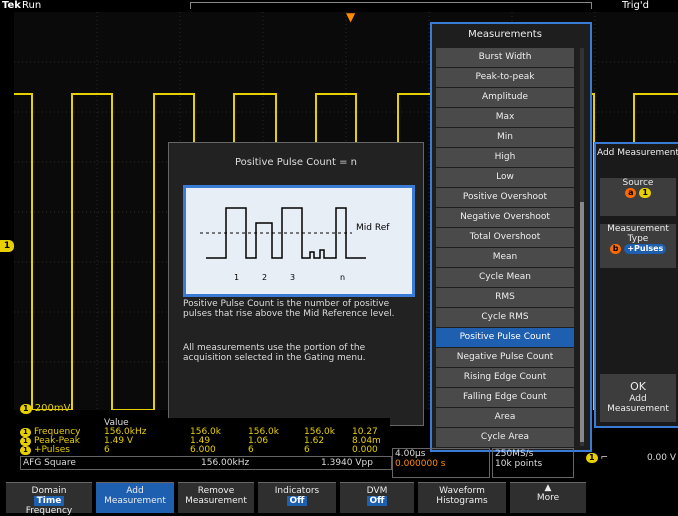 The image size is (678, 516). I want to click on measurement-item: Mean, so click(505, 257).